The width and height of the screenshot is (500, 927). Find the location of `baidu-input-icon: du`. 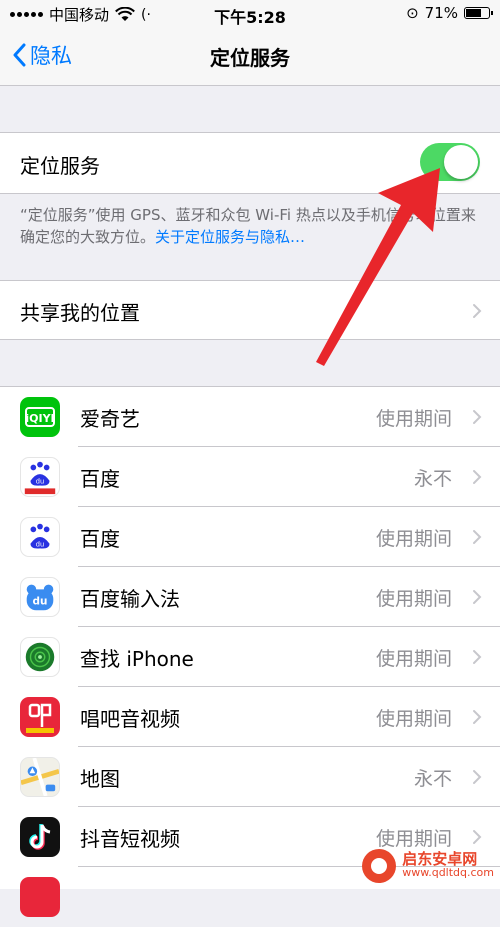

baidu-input-icon: du is located at coordinates (40, 597).